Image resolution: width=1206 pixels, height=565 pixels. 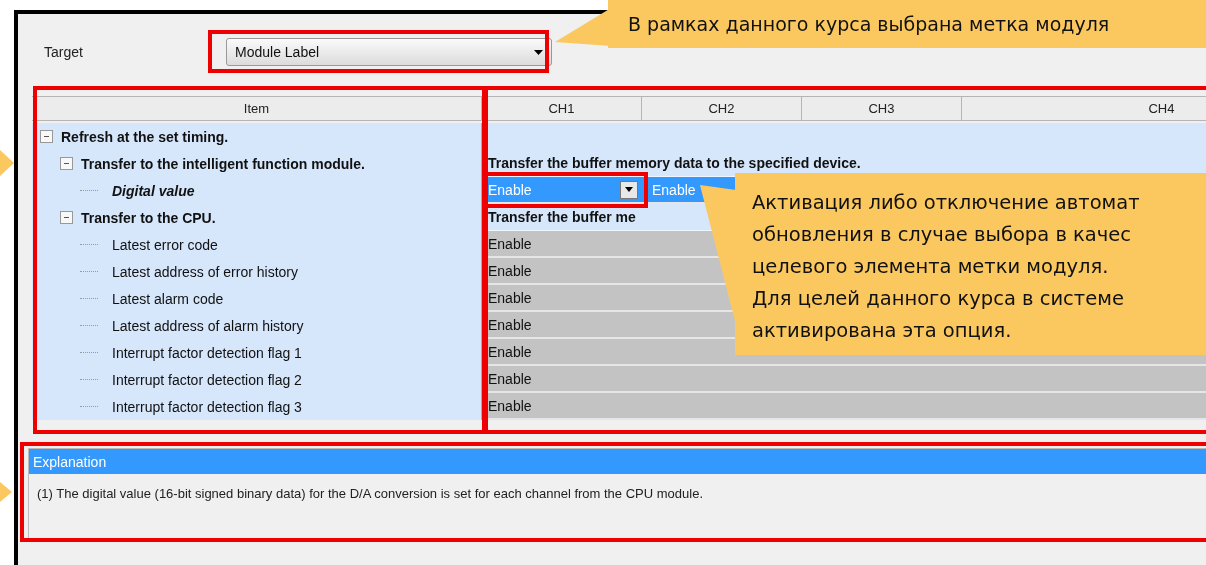 I want to click on column-header: CH2, so click(x=722, y=108).